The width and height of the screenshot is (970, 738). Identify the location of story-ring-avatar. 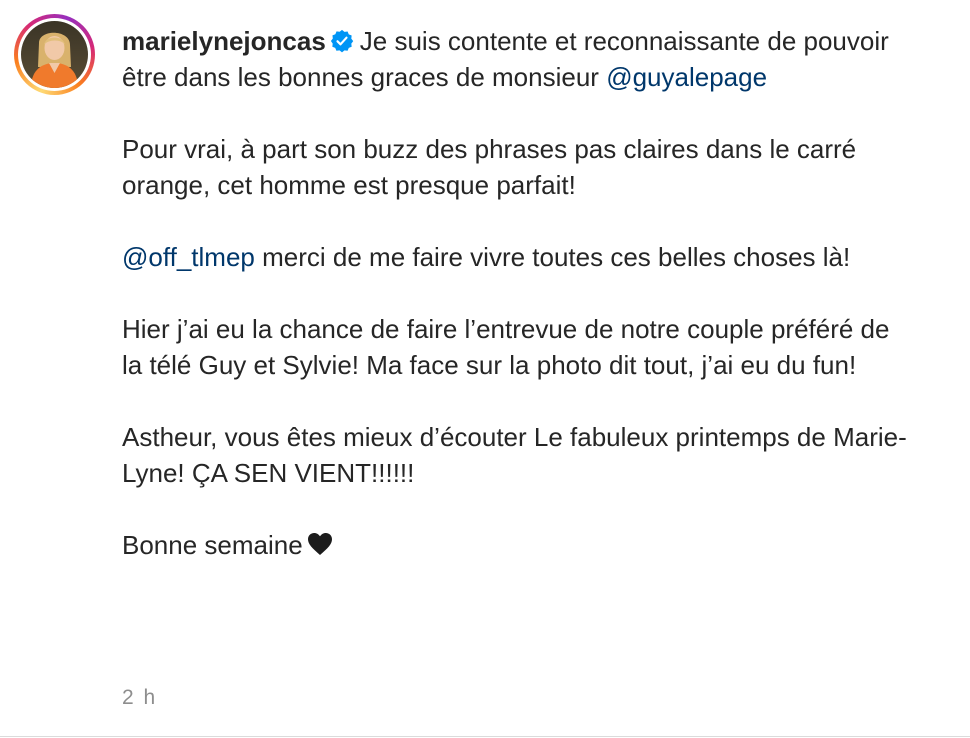
(54, 54).